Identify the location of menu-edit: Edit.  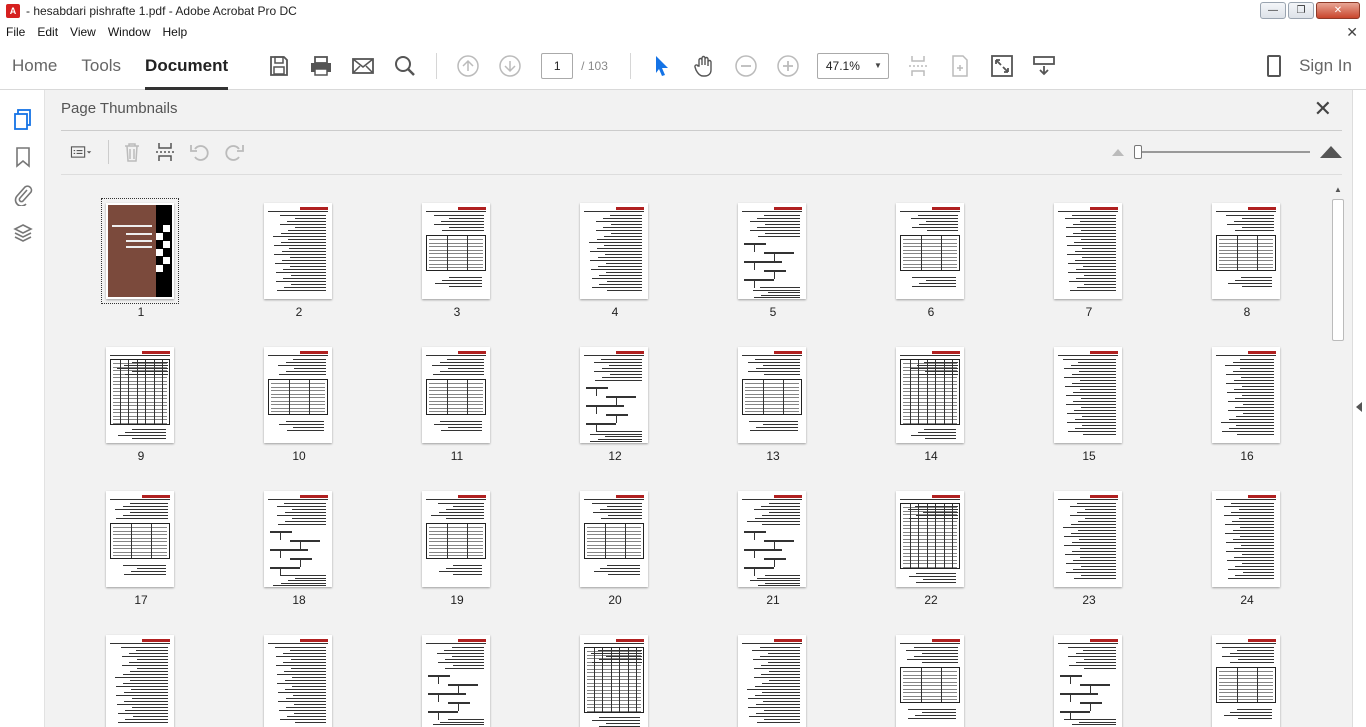
(47, 32).